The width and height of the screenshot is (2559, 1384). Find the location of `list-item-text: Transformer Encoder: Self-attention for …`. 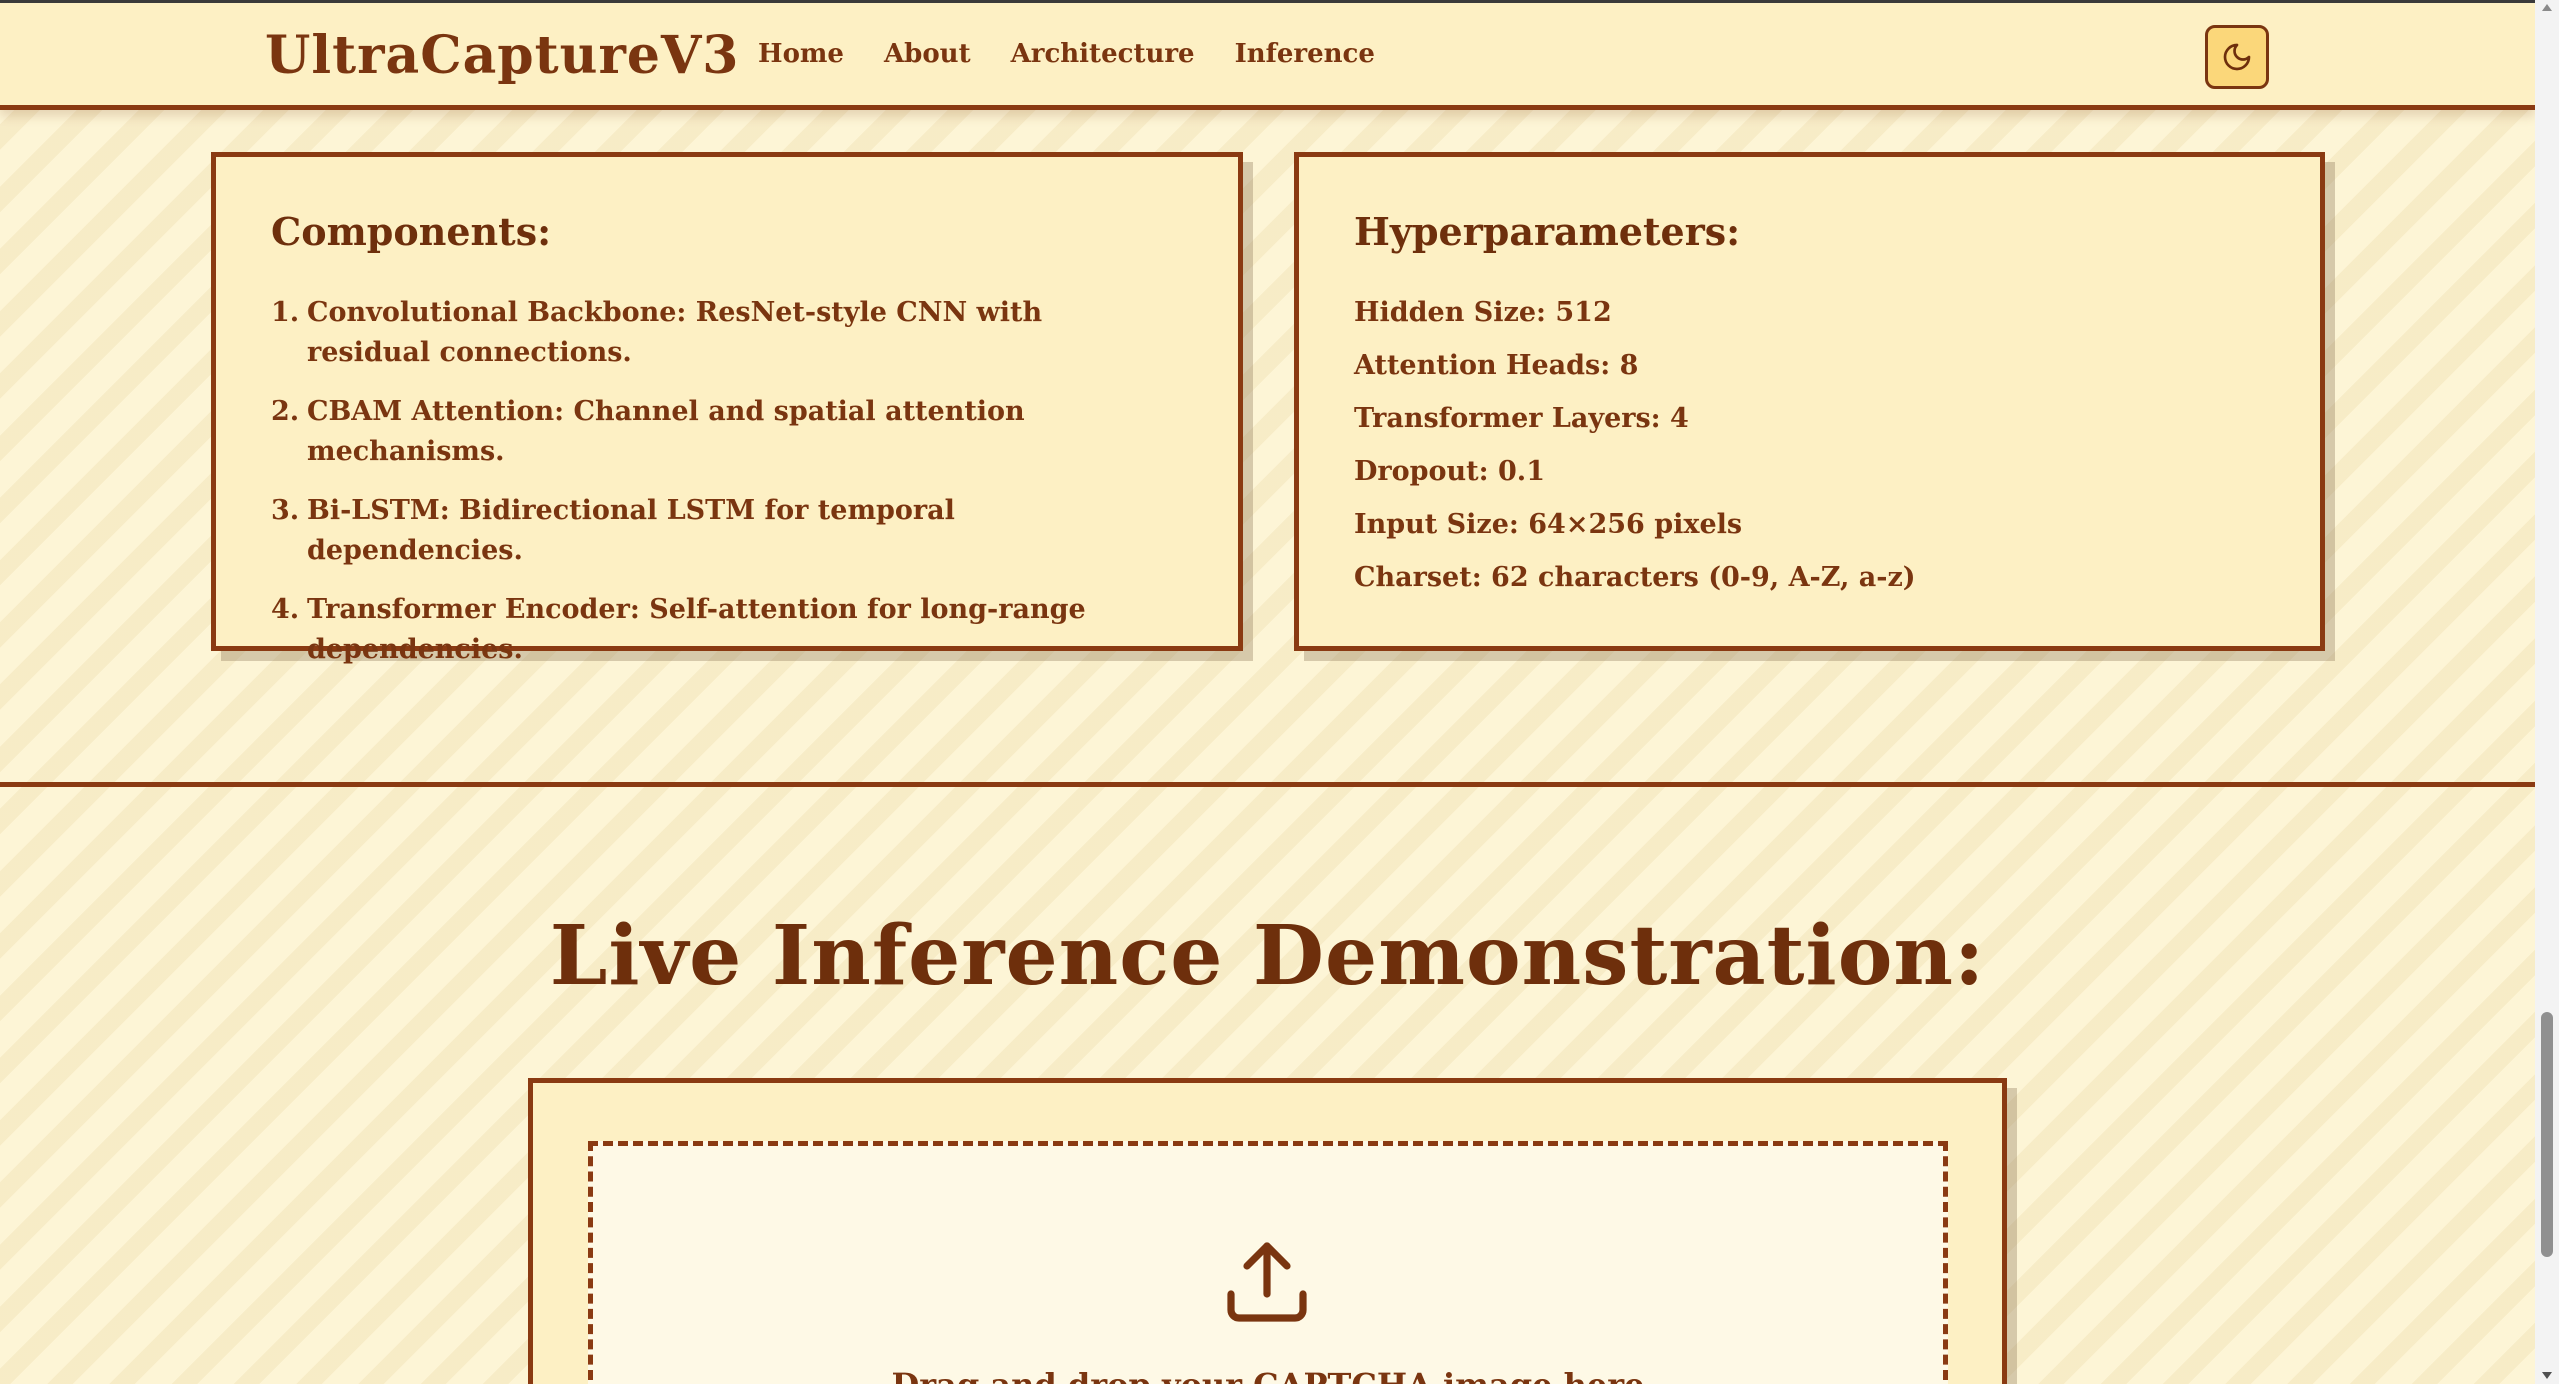

list-item-text: Transformer Encoder: Self-attention for … is located at coordinates (696, 629).